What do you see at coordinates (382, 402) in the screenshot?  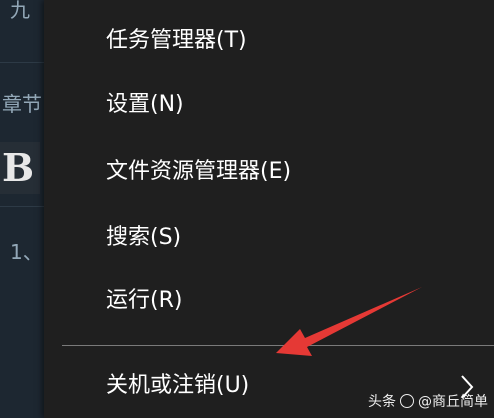 I see `watermark-source: 头条` at bounding box center [382, 402].